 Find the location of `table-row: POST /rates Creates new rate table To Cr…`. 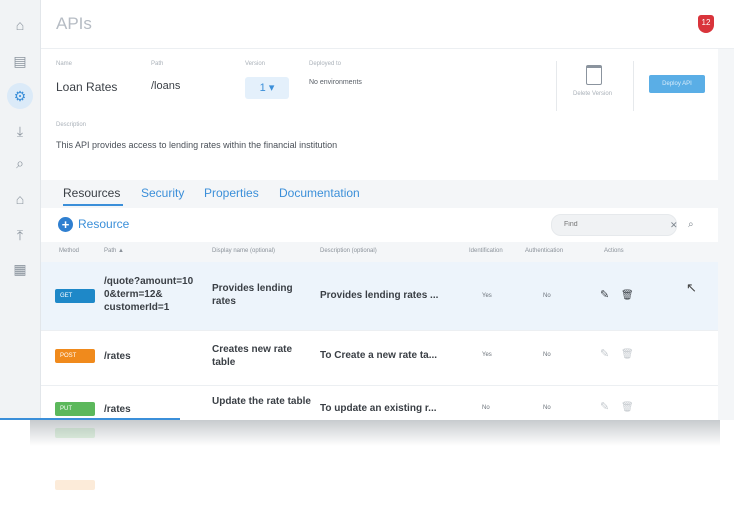

table-row: POST /rates Creates new rate table To Cr… is located at coordinates (379, 358).